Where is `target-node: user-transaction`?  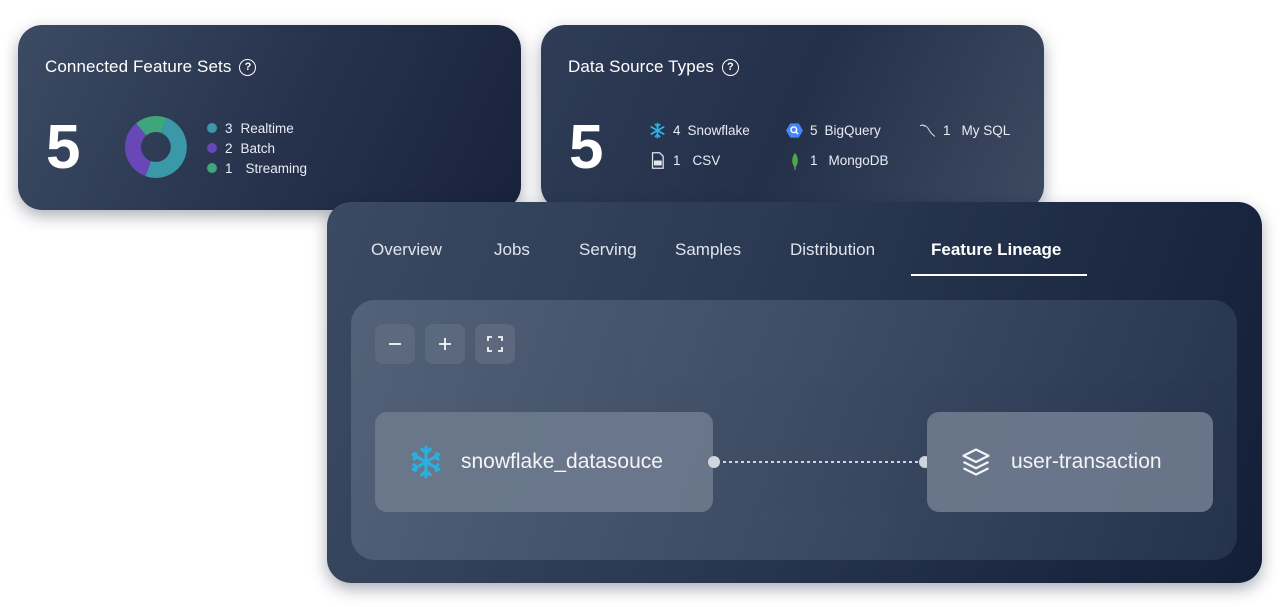
target-node: user-transaction is located at coordinates (1070, 462).